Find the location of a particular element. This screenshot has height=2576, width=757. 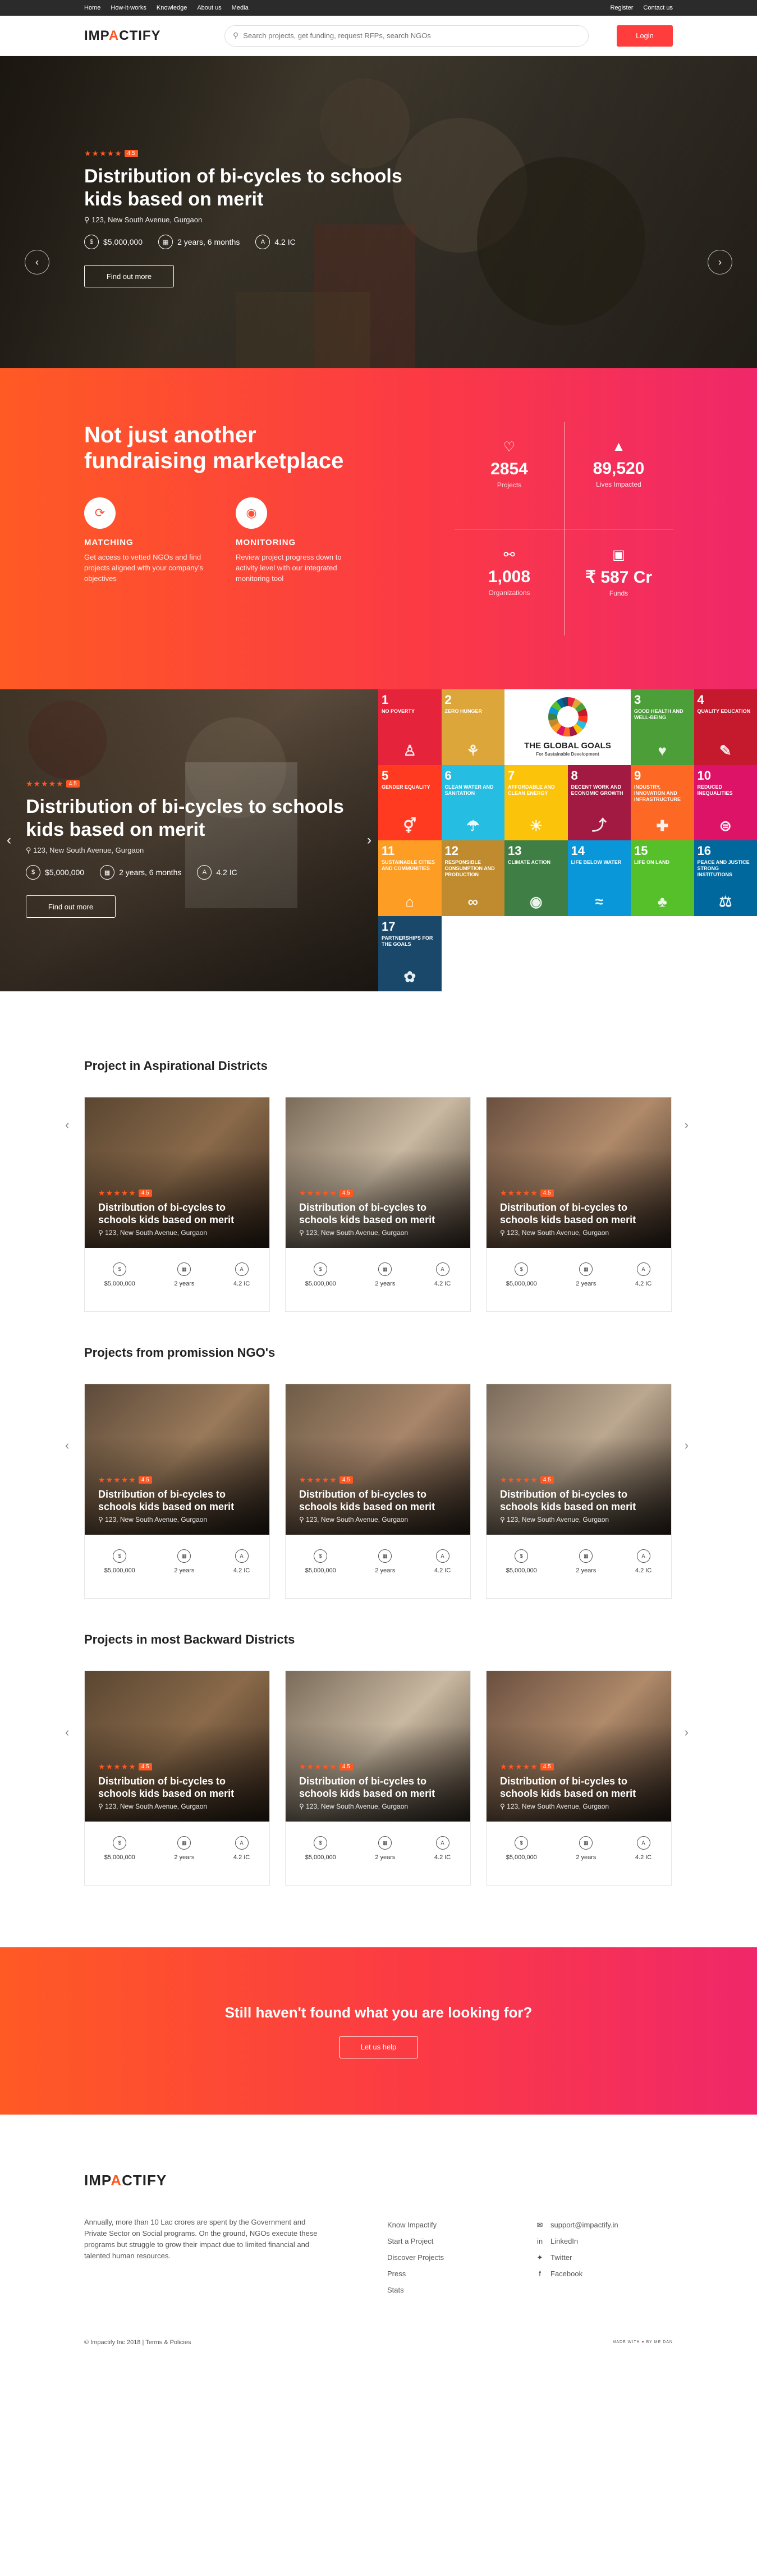

sdg-tile: 13 CLIMATE ACTION ◉ is located at coordinates (536, 878).